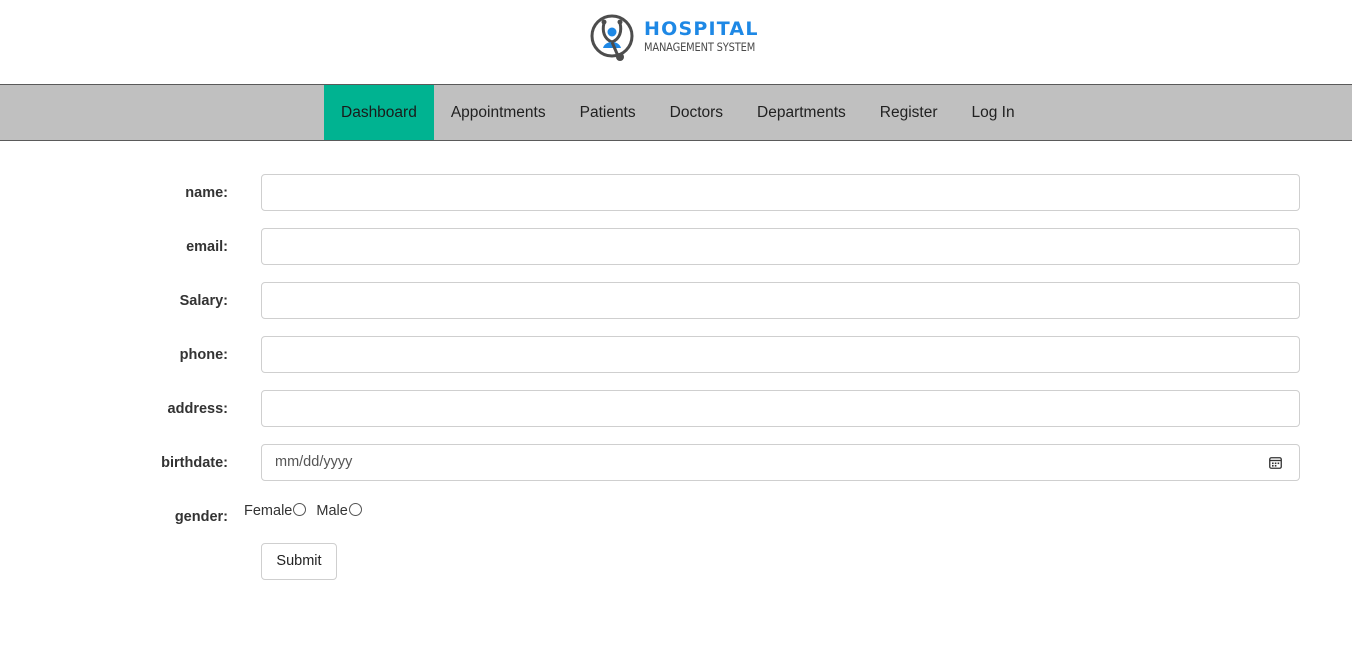 This screenshot has height=646, width=1352. What do you see at coordinates (268, 511) in the screenshot?
I see `gender-female-label: Female` at bounding box center [268, 511].